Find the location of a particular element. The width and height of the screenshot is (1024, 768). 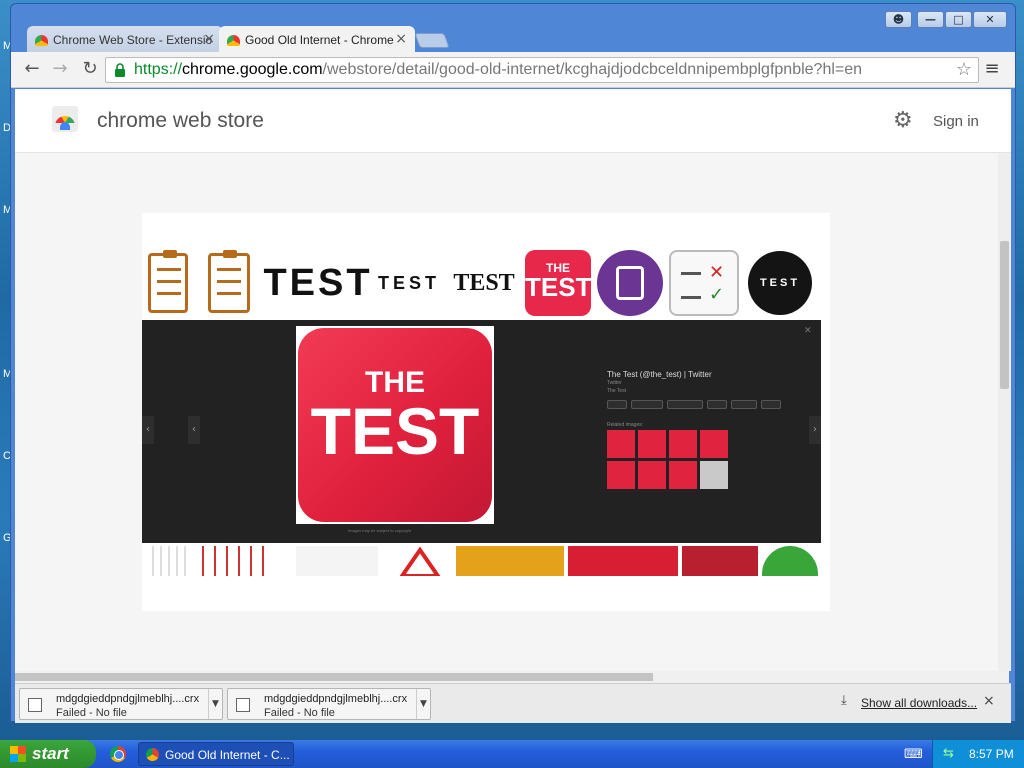

tab-good-old-internet: Good Old Internet - Chrome × is located at coordinates (317, 39).